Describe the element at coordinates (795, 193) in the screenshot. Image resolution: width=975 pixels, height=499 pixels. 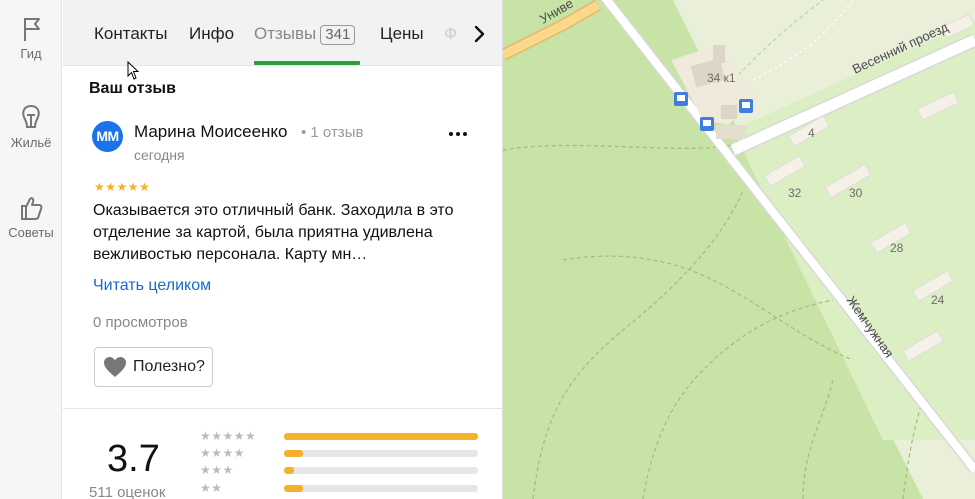
I see `building-label: 32` at that location.